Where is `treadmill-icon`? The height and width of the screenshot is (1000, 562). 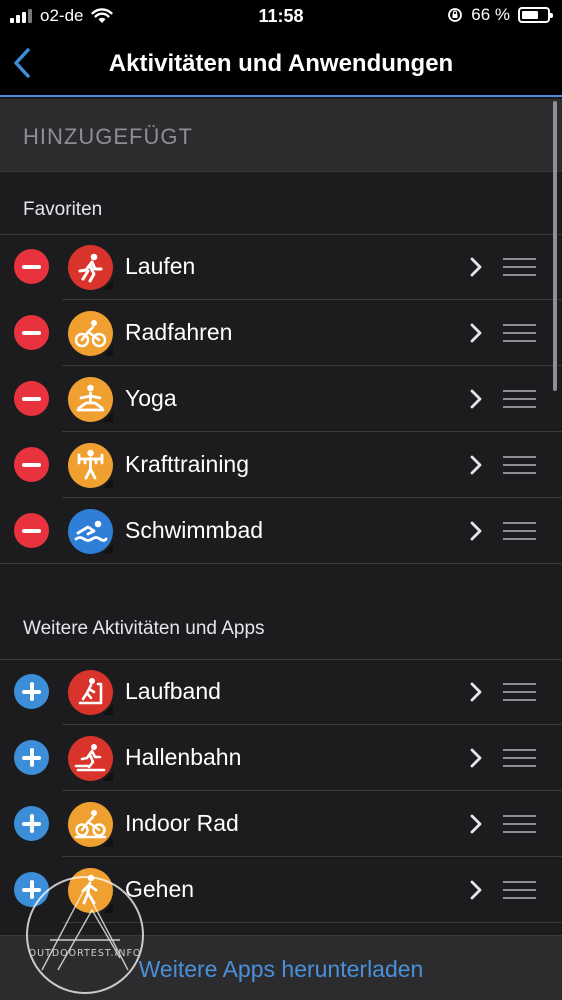 treadmill-icon is located at coordinates (90, 692).